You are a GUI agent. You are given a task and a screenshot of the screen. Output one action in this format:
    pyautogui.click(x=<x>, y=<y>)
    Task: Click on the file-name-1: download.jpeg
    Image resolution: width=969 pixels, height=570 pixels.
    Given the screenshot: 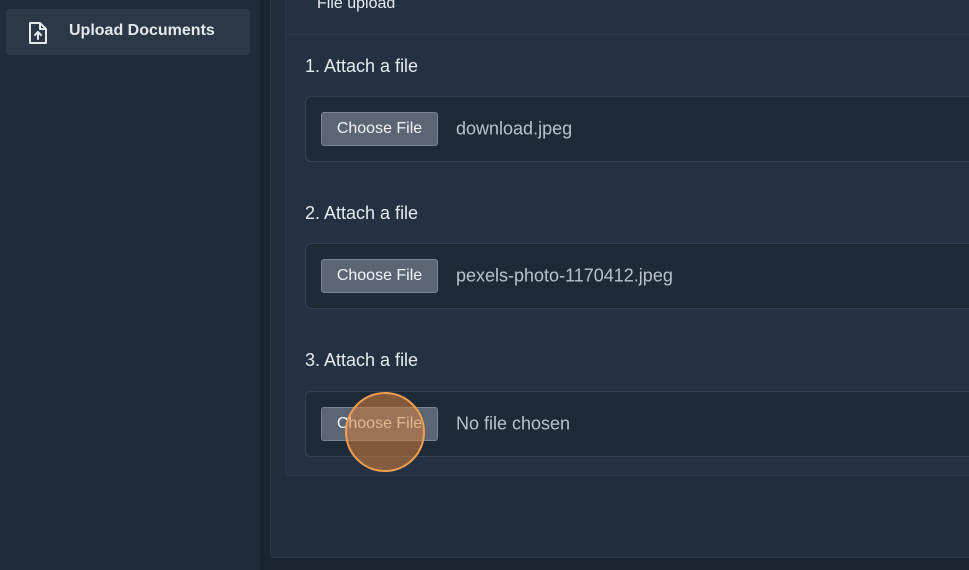 What is the action you would take?
    pyautogui.click(x=514, y=128)
    